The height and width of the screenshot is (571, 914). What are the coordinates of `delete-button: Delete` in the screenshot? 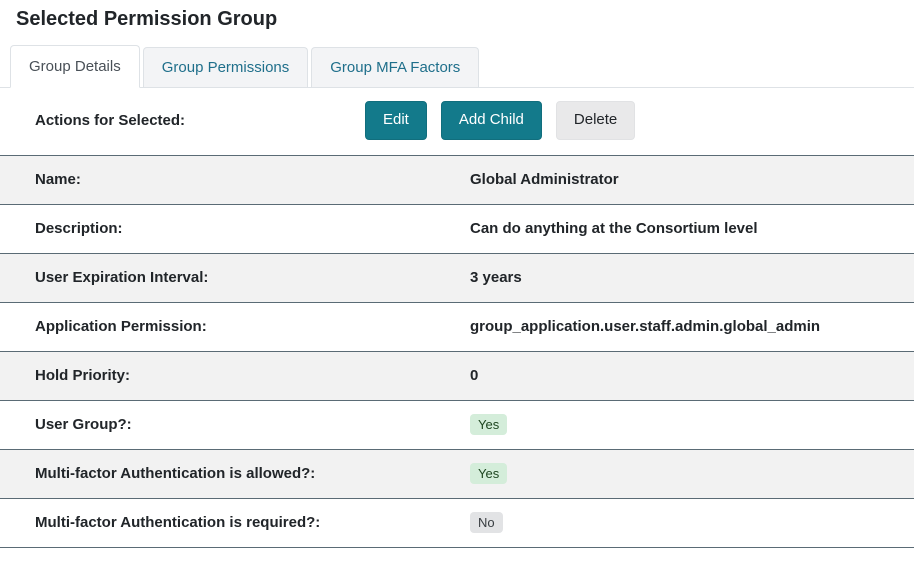 It's located at (595, 120).